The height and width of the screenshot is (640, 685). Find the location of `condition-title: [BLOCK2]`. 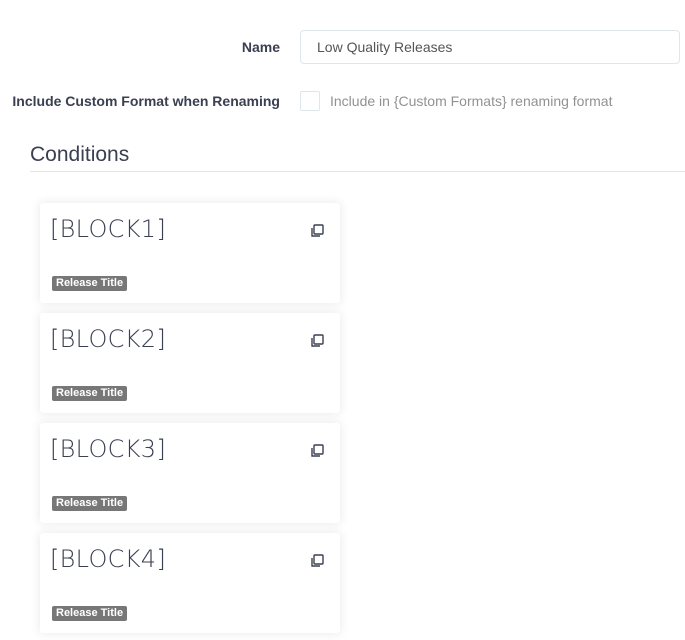

condition-title: [BLOCK2] is located at coordinates (108, 339).